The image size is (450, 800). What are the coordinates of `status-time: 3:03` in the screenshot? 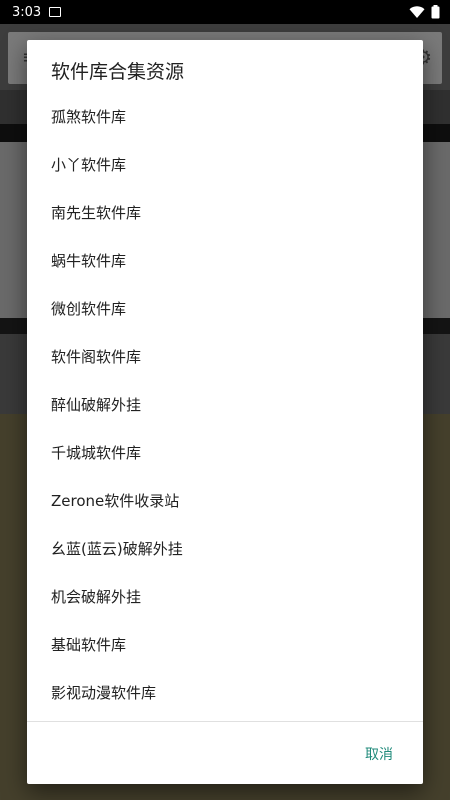 It's located at (27, 12).